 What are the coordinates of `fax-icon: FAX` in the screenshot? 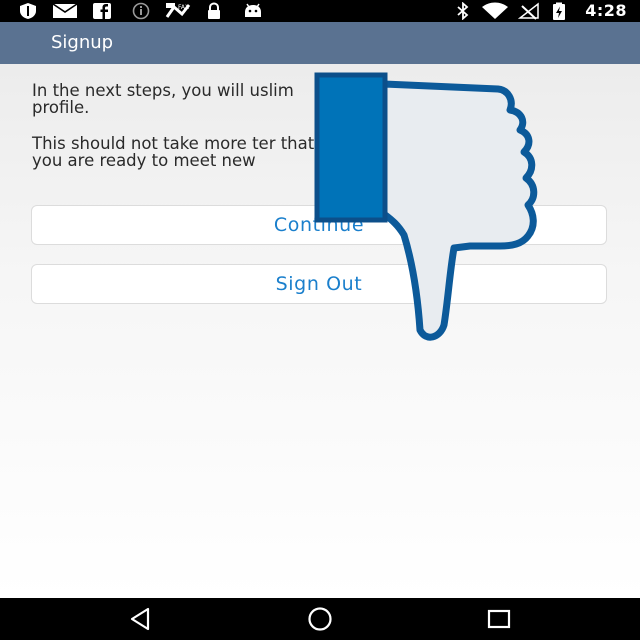 It's located at (178, 10).